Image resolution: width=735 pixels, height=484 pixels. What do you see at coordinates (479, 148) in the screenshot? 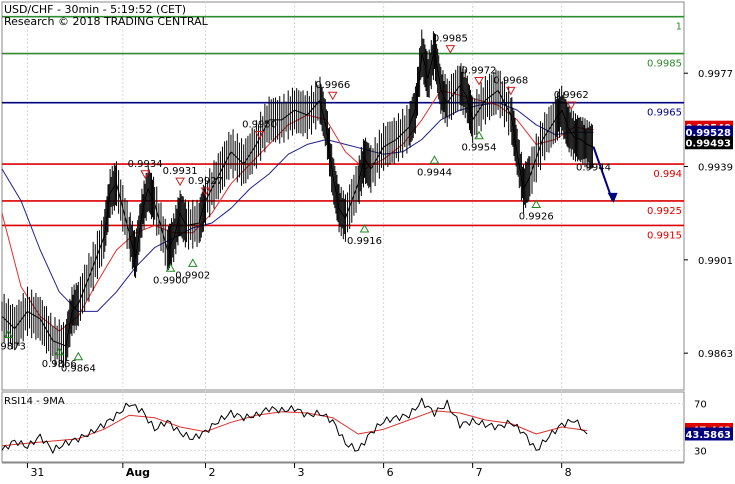
I see `low-annotation-label: 0.9954` at bounding box center [479, 148].